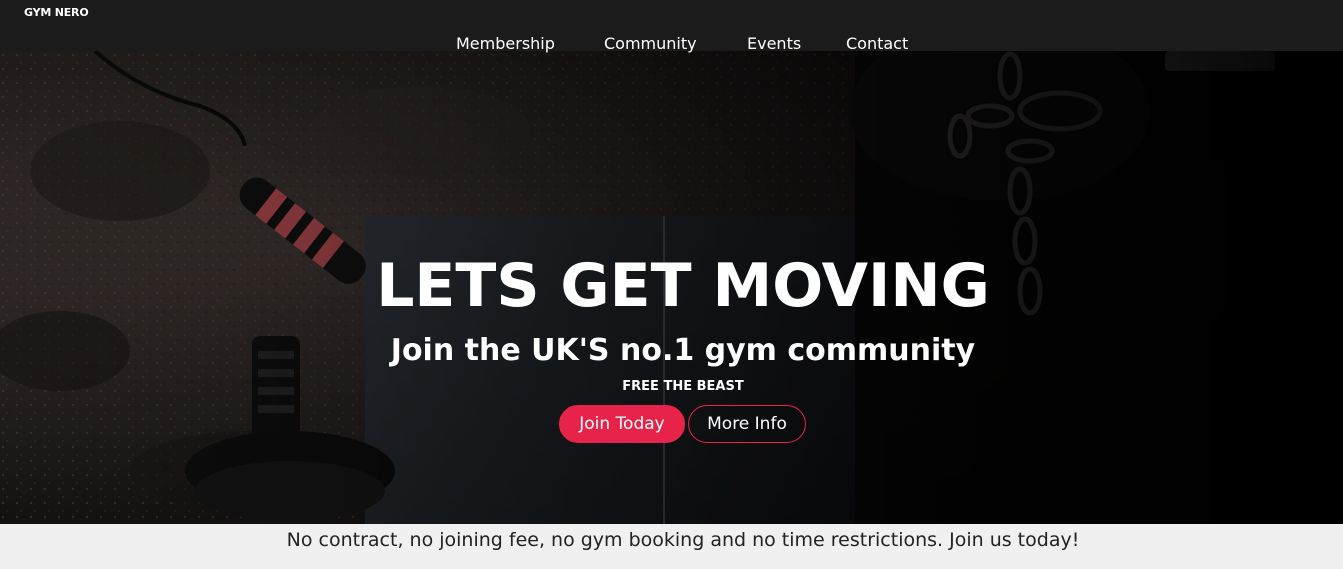  Describe the element at coordinates (56, 12) in the screenshot. I see `brand-logo: GYM NERO` at that location.